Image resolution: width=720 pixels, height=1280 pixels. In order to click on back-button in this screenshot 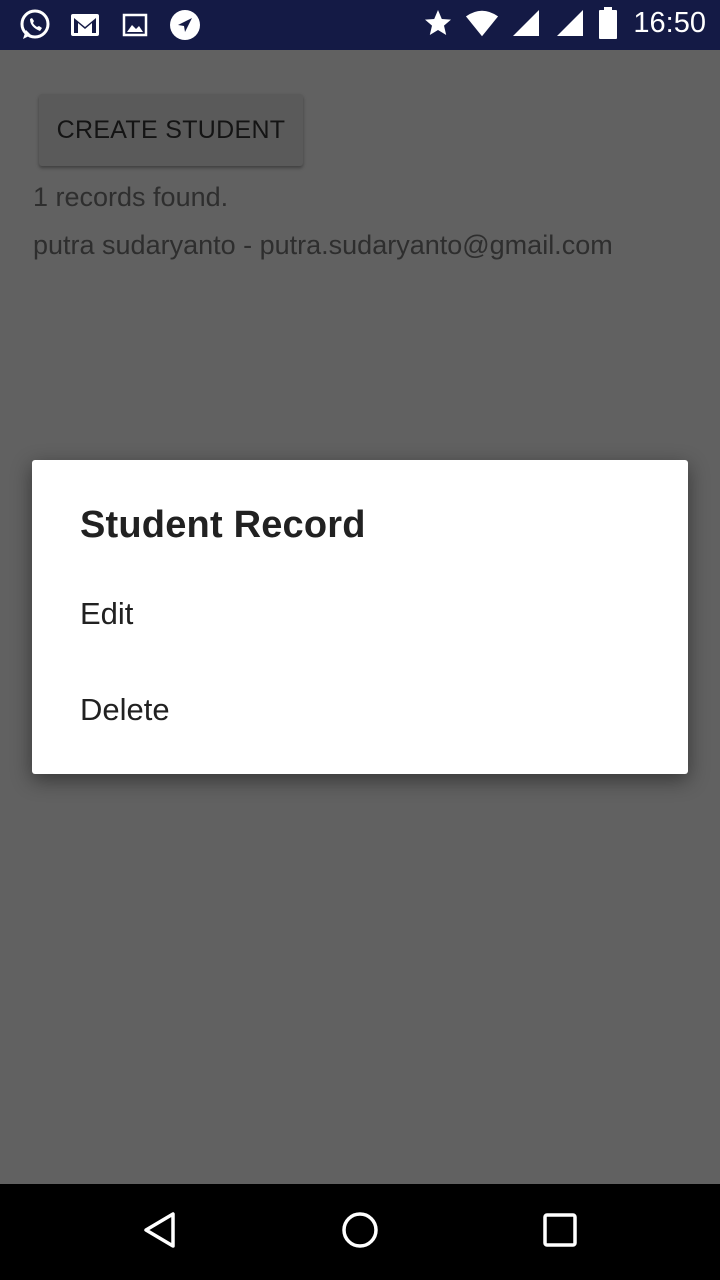, I will do `click(160, 1232)`.